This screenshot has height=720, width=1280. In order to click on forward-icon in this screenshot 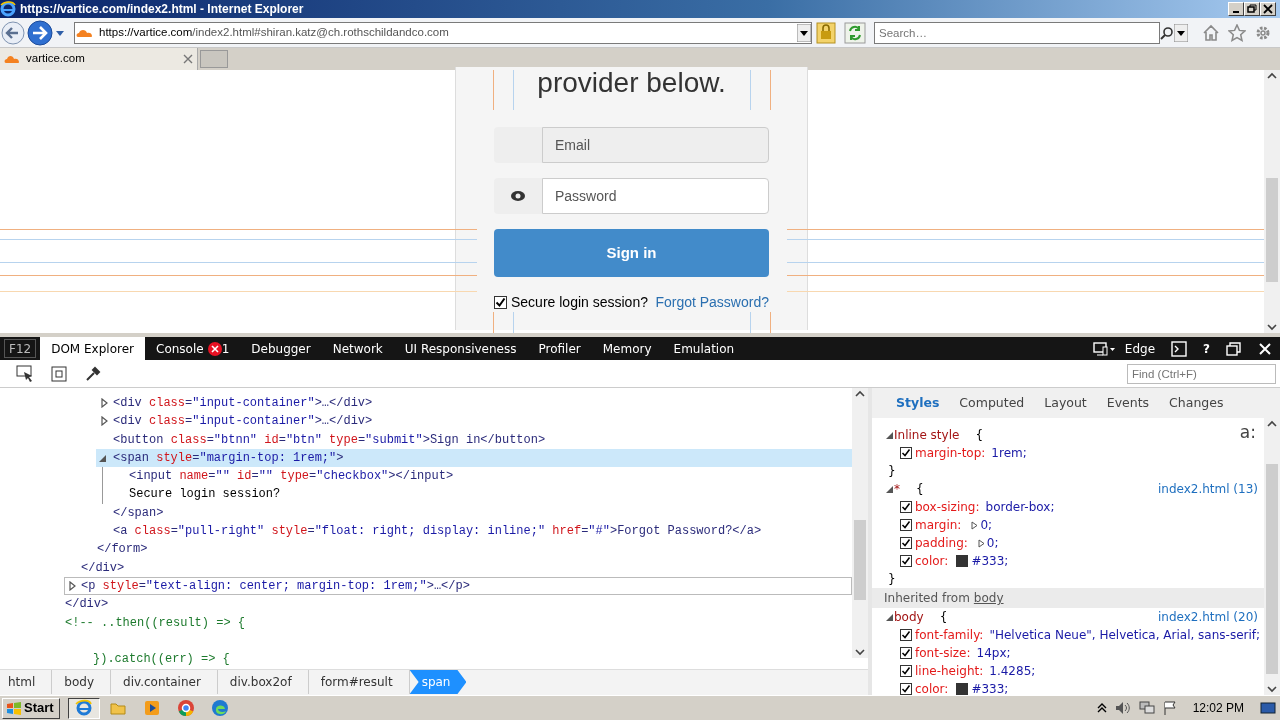, I will do `click(40, 32)`.